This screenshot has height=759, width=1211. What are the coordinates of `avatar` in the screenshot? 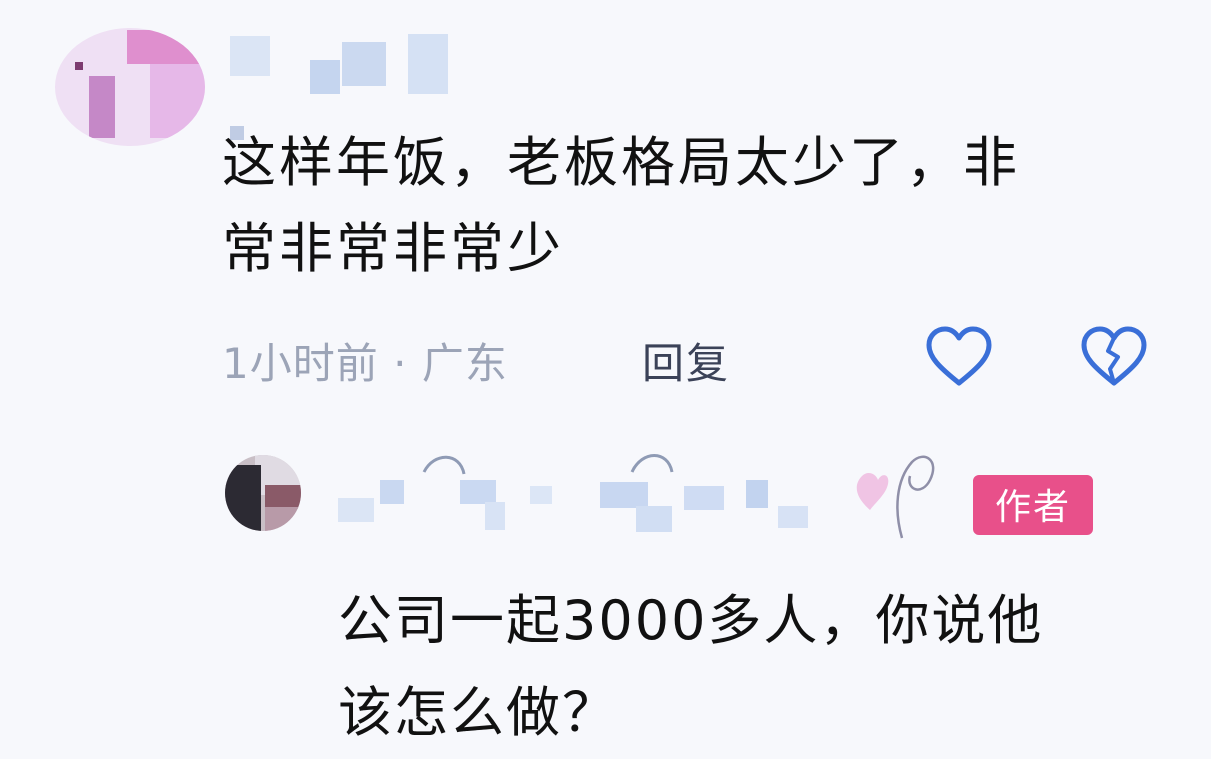 It's located at (130, 87).